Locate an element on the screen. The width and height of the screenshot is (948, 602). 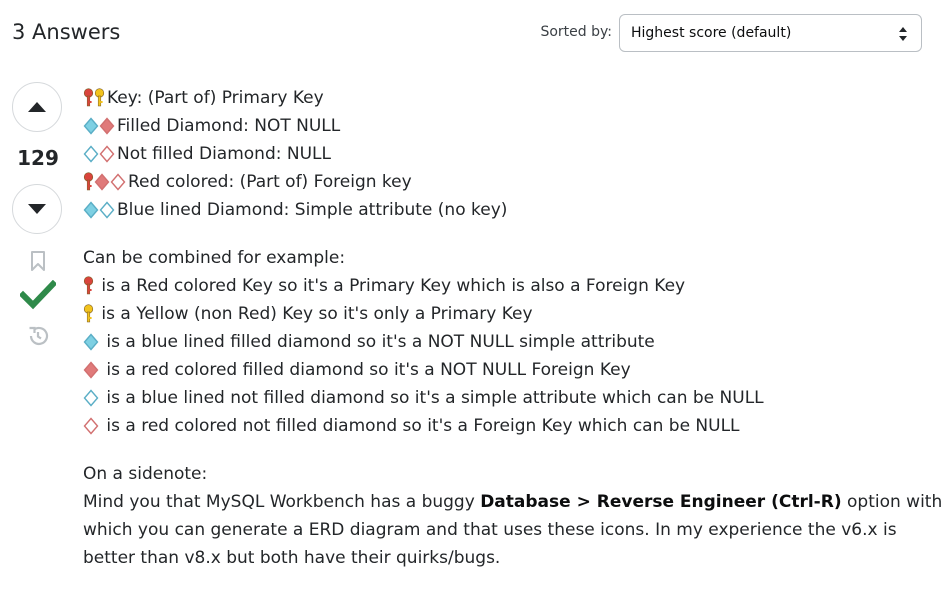
vote-score: 129 is located at coordinates (38, 158).